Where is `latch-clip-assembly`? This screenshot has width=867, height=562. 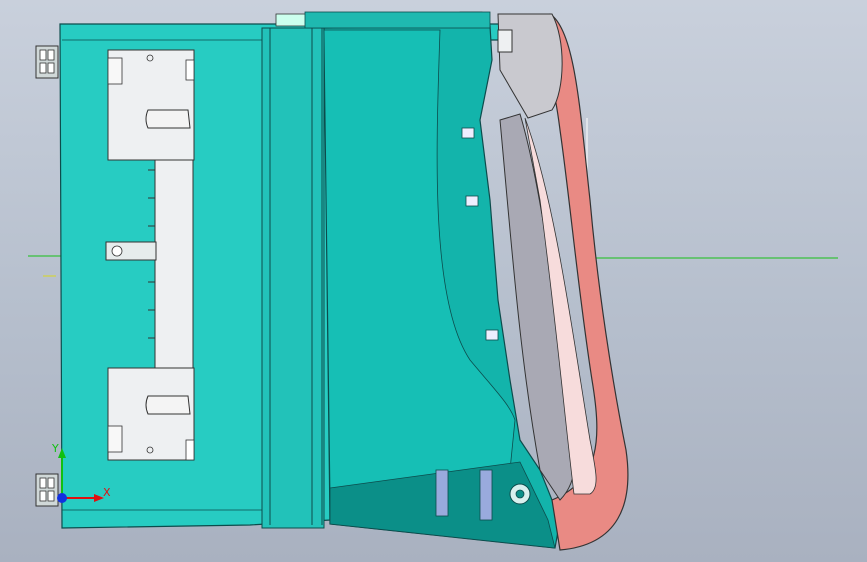
latch-clip-assembly is located at coordinates (150, 255).